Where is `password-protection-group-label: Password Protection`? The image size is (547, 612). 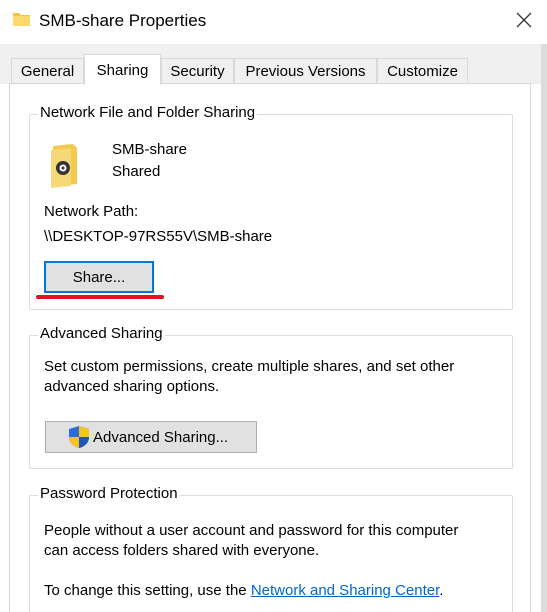
password-protection-group-label: Password Protection is located at coordinates (109, 493).